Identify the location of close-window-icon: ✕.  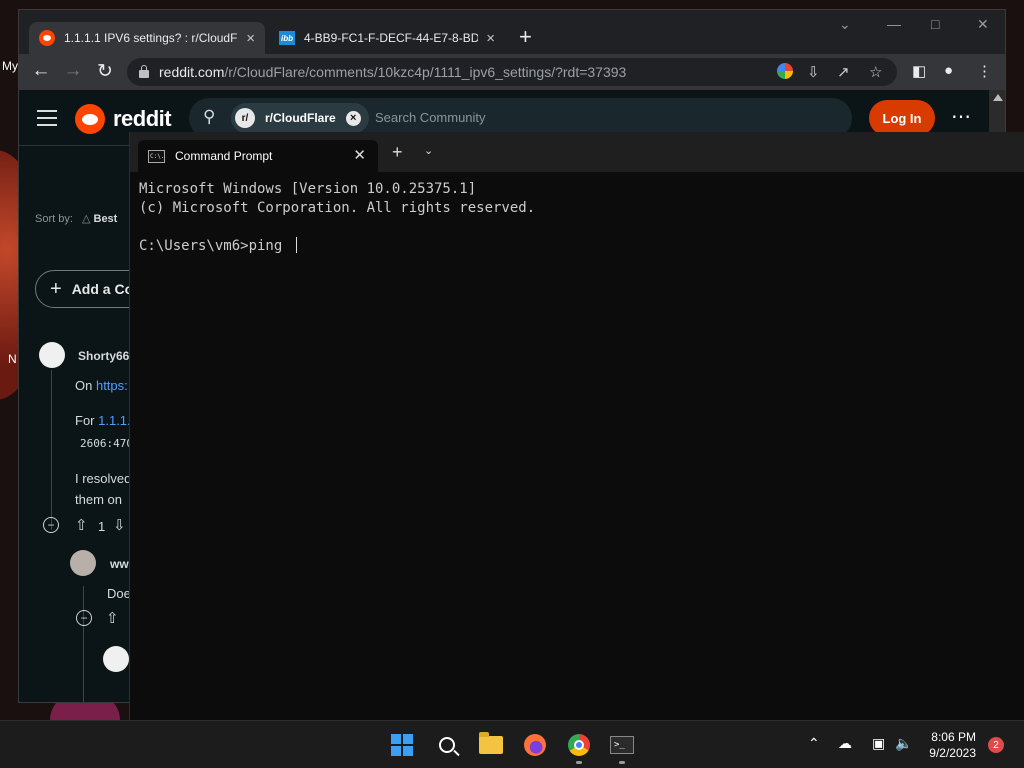
(983, 24).